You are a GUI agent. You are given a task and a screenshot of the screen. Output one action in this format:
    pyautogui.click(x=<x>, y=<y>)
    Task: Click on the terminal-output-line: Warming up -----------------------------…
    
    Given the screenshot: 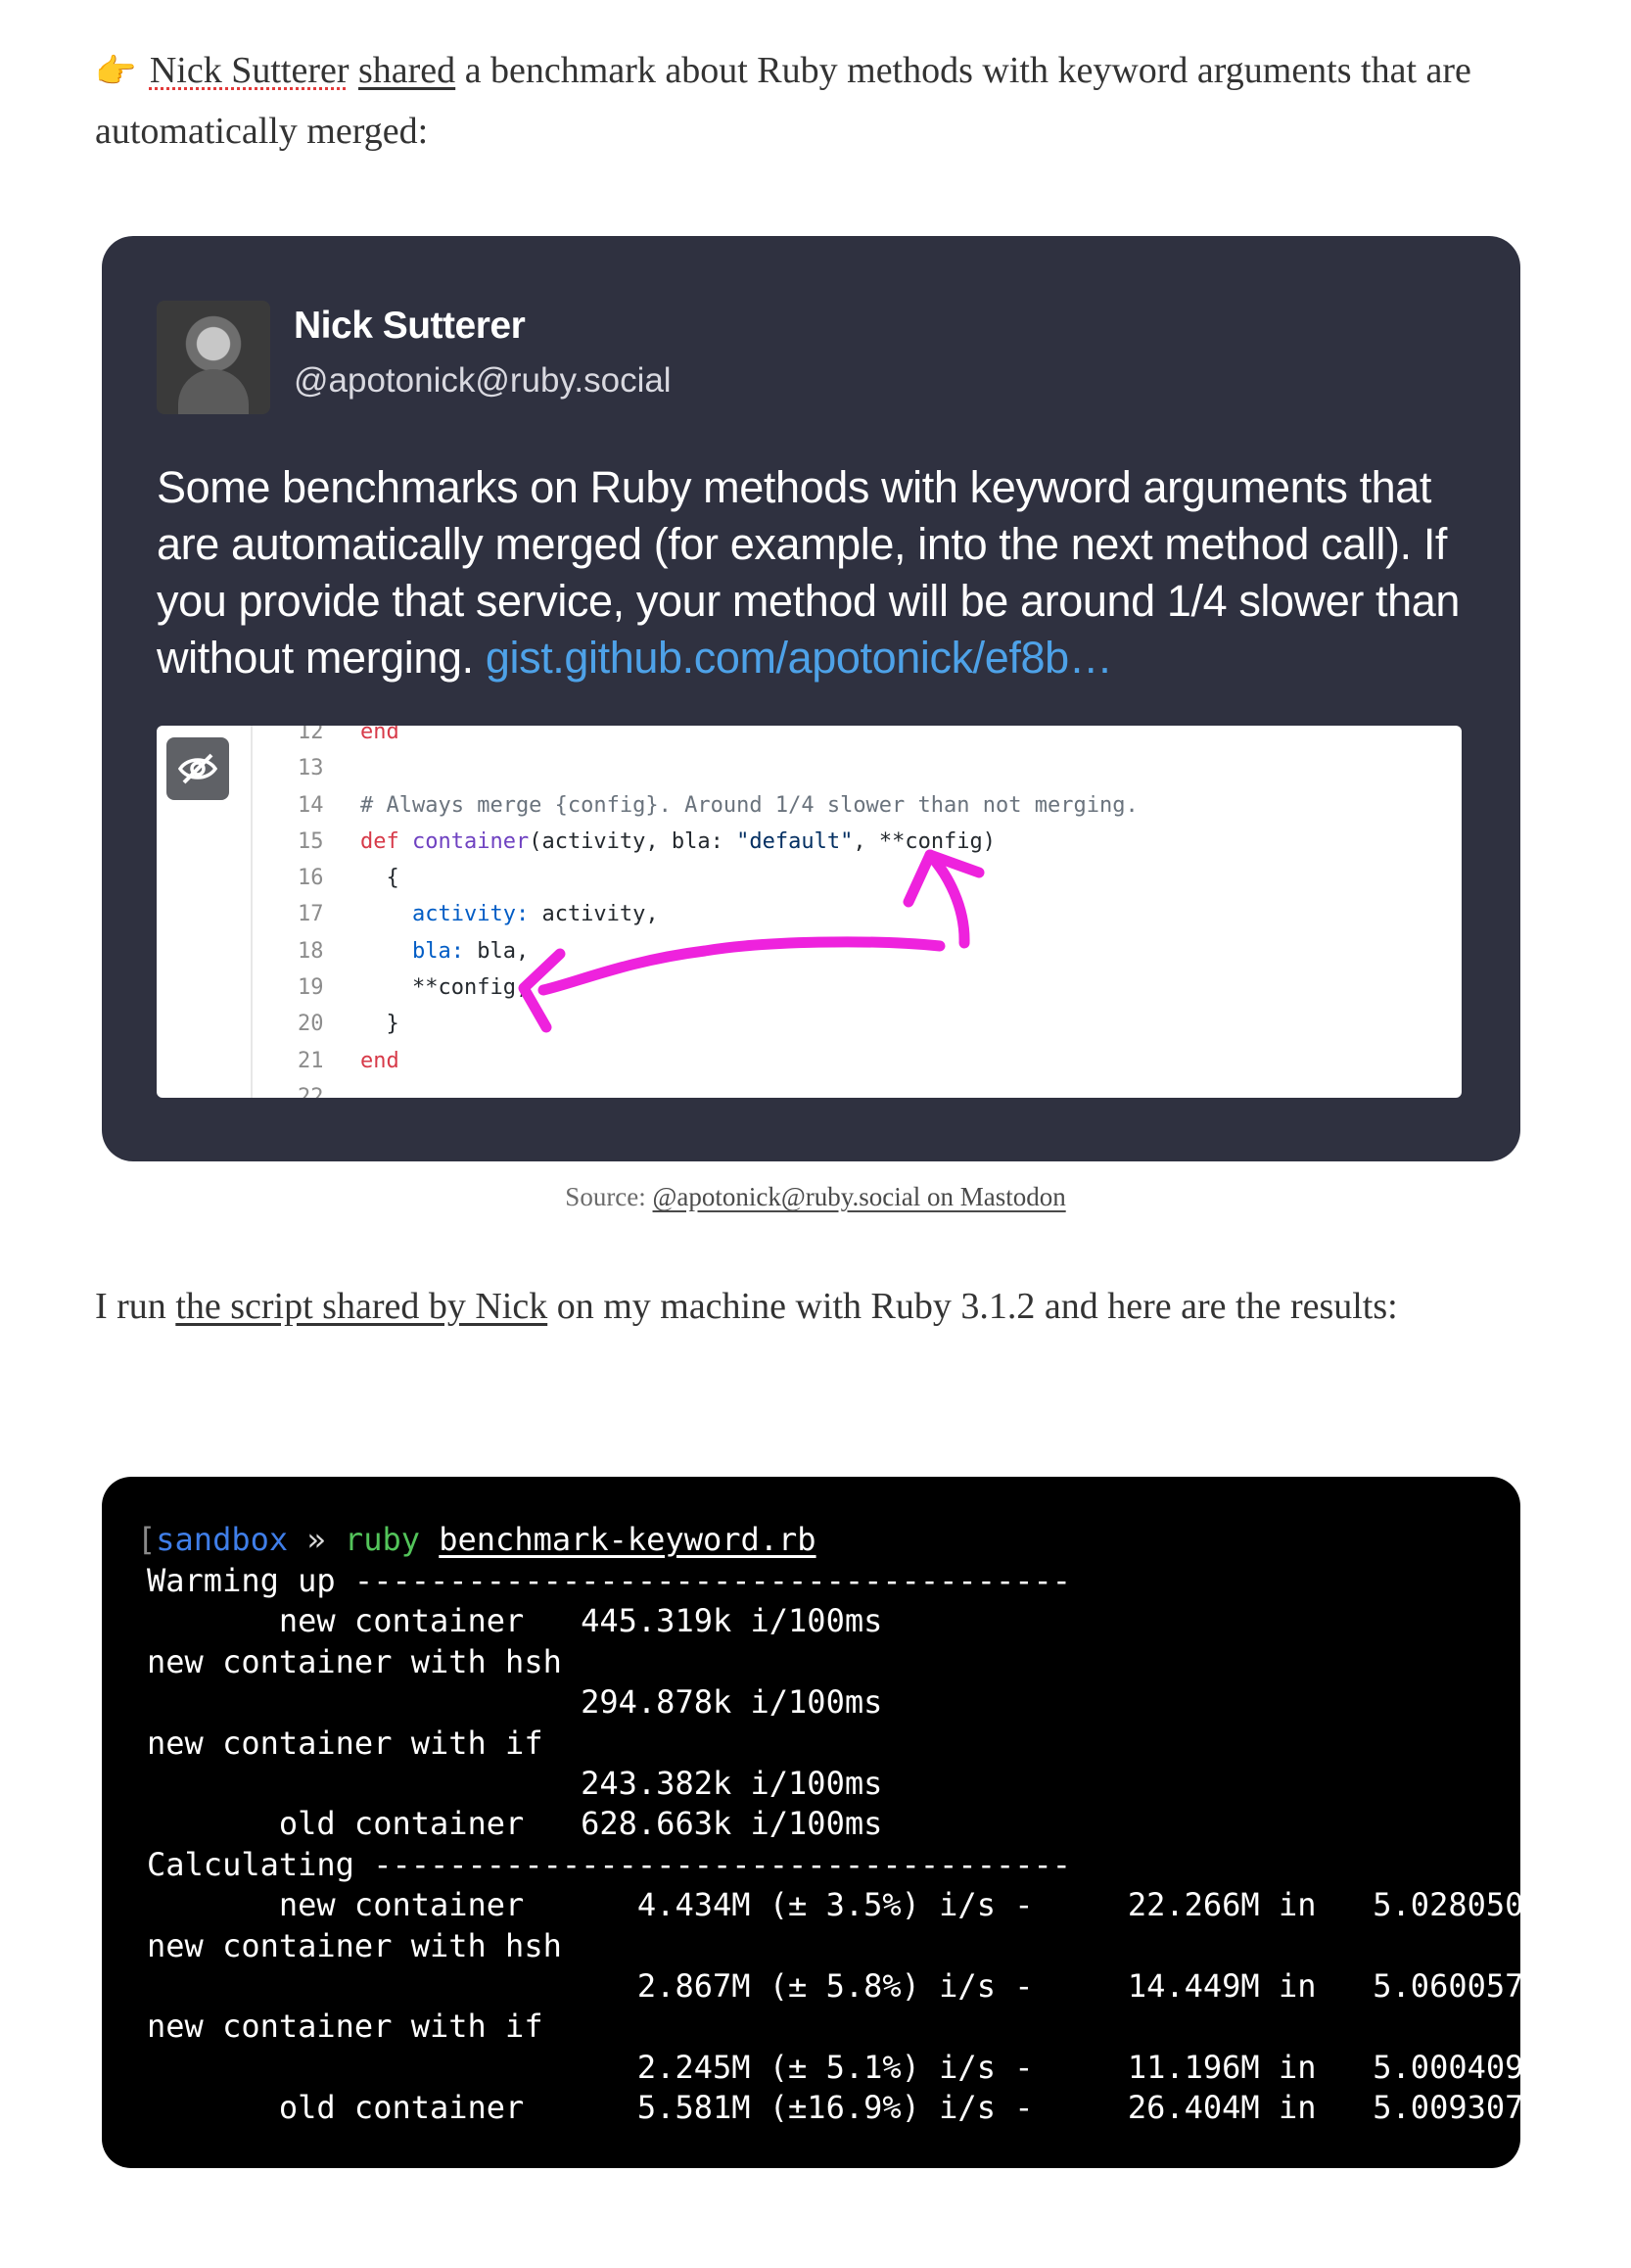 What is the action you would take?
    pyautogui.click(x=609, y=1580)
    